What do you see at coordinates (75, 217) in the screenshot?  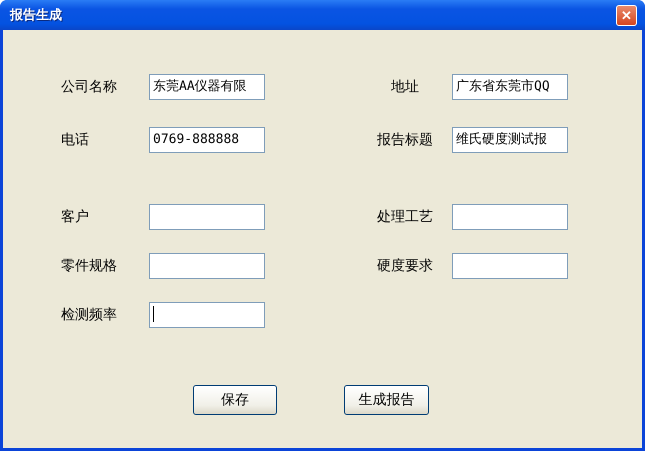 I see `field-label: 客户` at bounding box center [75, 217].